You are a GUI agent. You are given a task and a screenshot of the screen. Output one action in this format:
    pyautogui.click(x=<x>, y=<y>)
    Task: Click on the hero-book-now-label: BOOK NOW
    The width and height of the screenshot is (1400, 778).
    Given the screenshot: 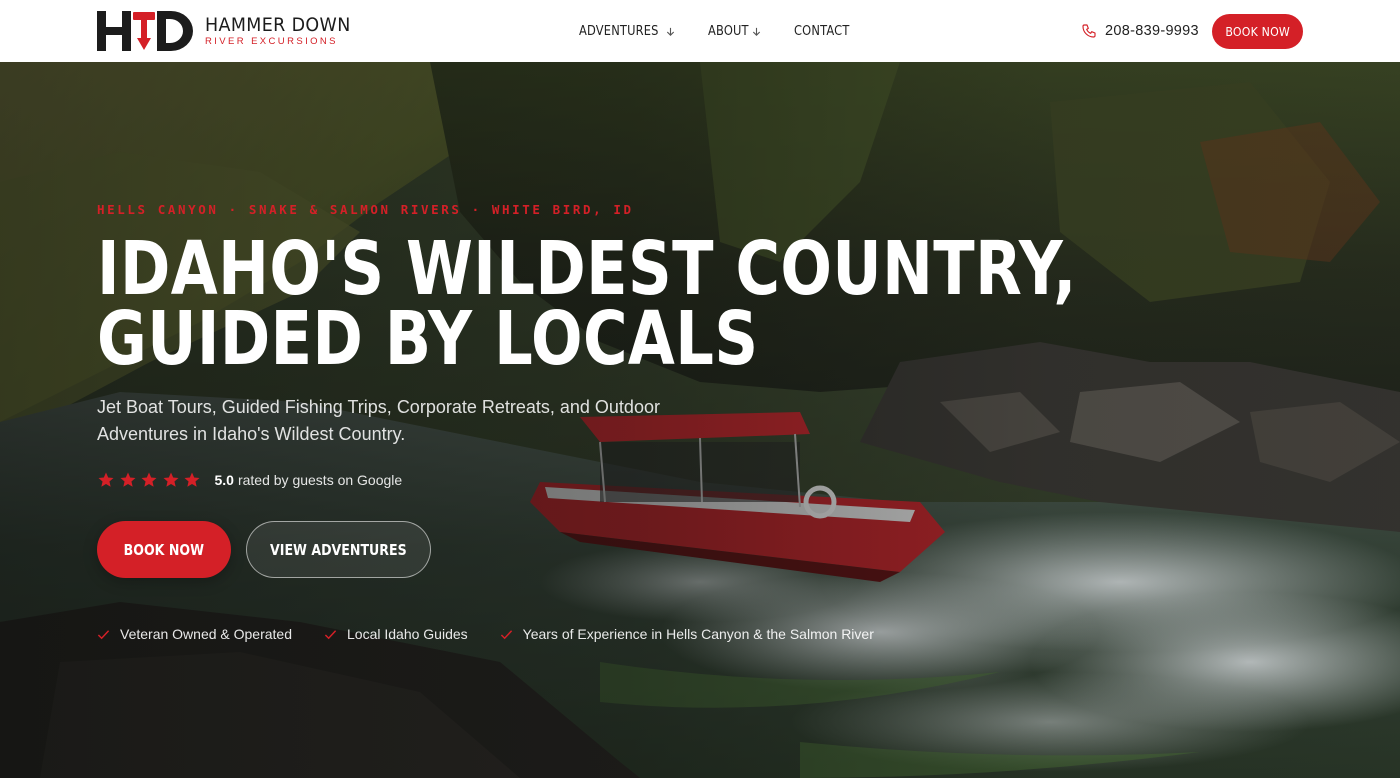 What is the action you would take?
    pyautogui.click(x=164, y=549)
    